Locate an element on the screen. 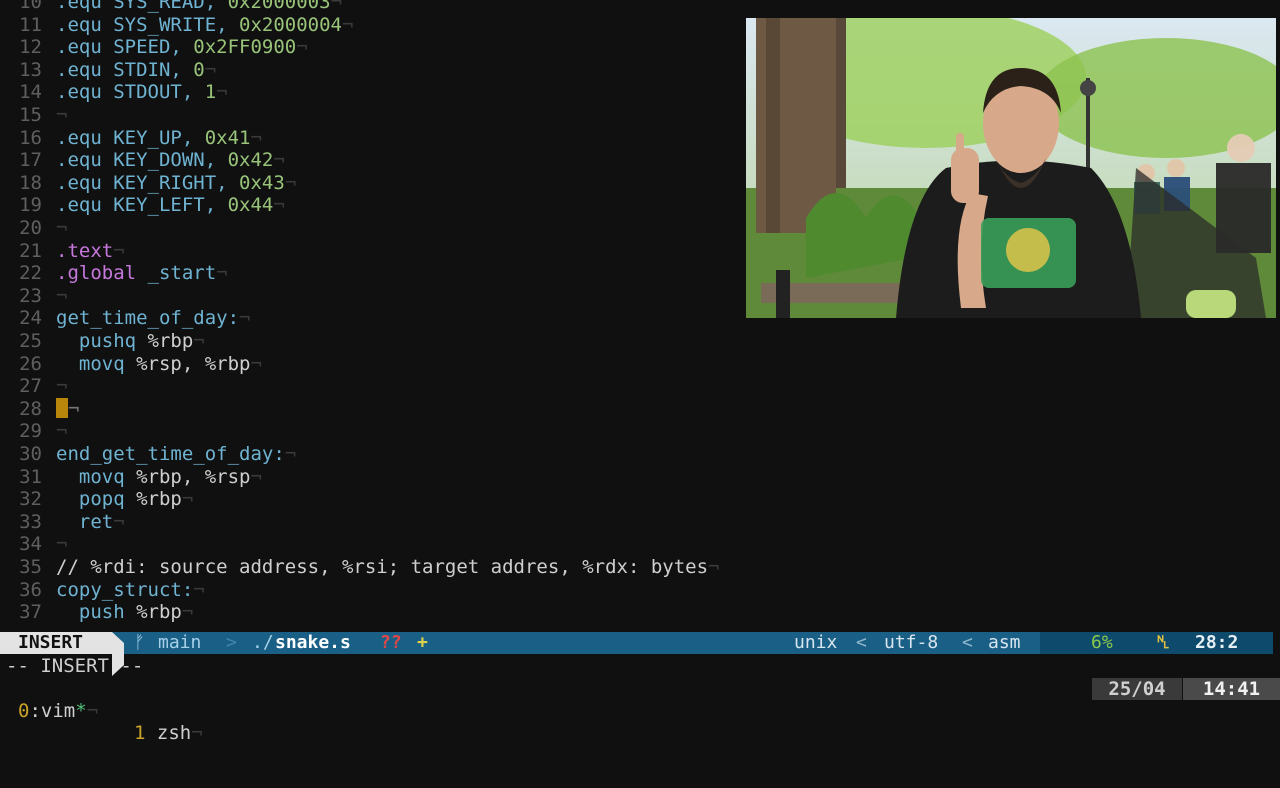 The height and width of the screenshot is (788, 1280). code-text: .equ KEY_LEFT, 0x44¬ is located at coordinates (170, 205).